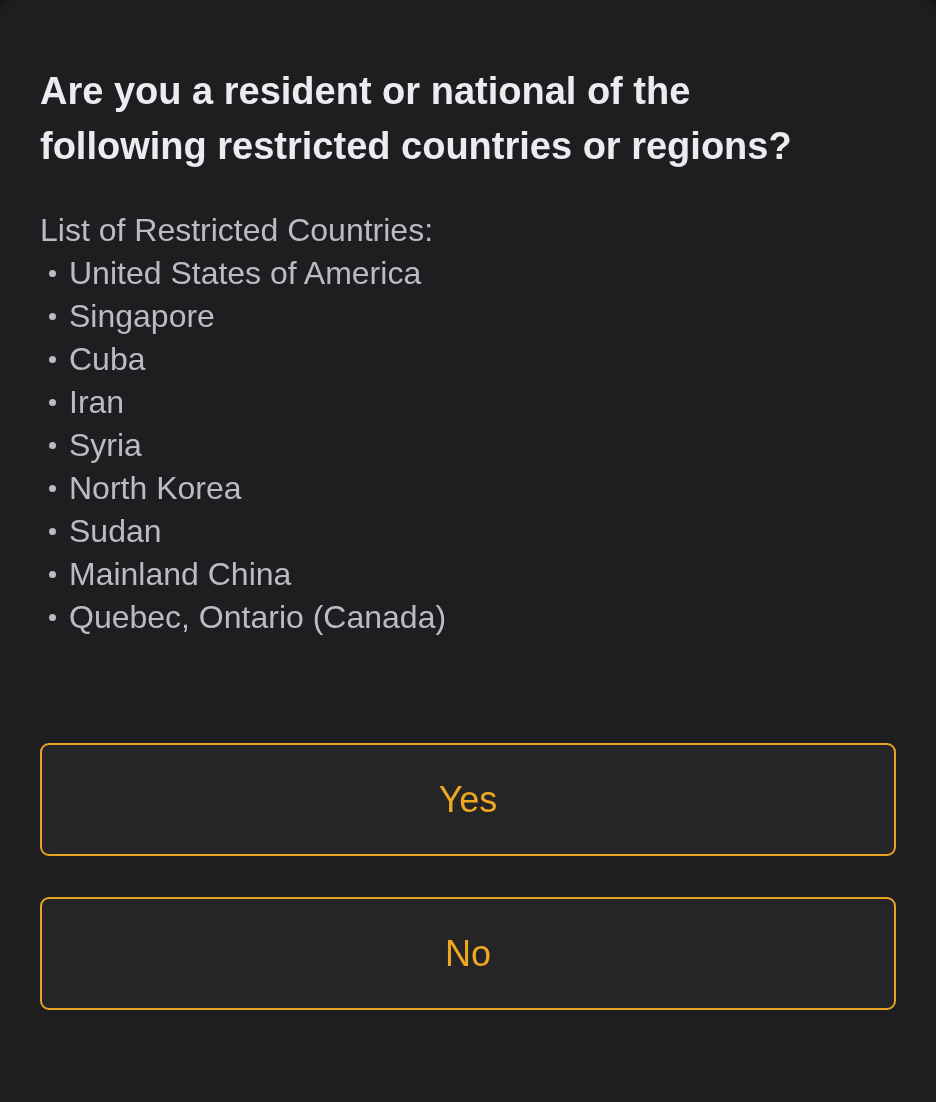 Image resolution: width=936 pixels, height=1102 pixels. Describe the element at coordinates (237, 230) in the screenshot. I see `list-heading: List of Restricted Countries:` at that location.